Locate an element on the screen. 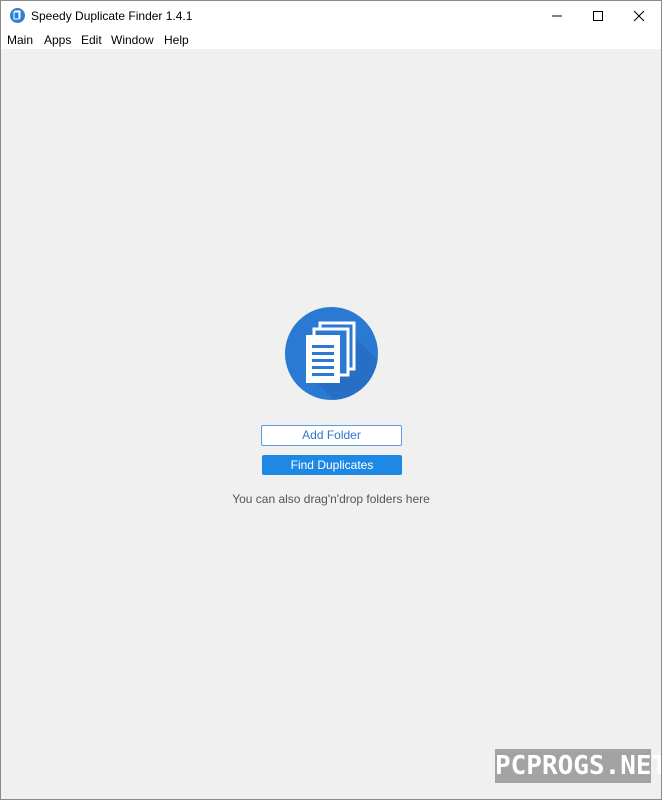 This screenshot has width=662, height=800. menu-main: Main is located at coordinates (20, 40).